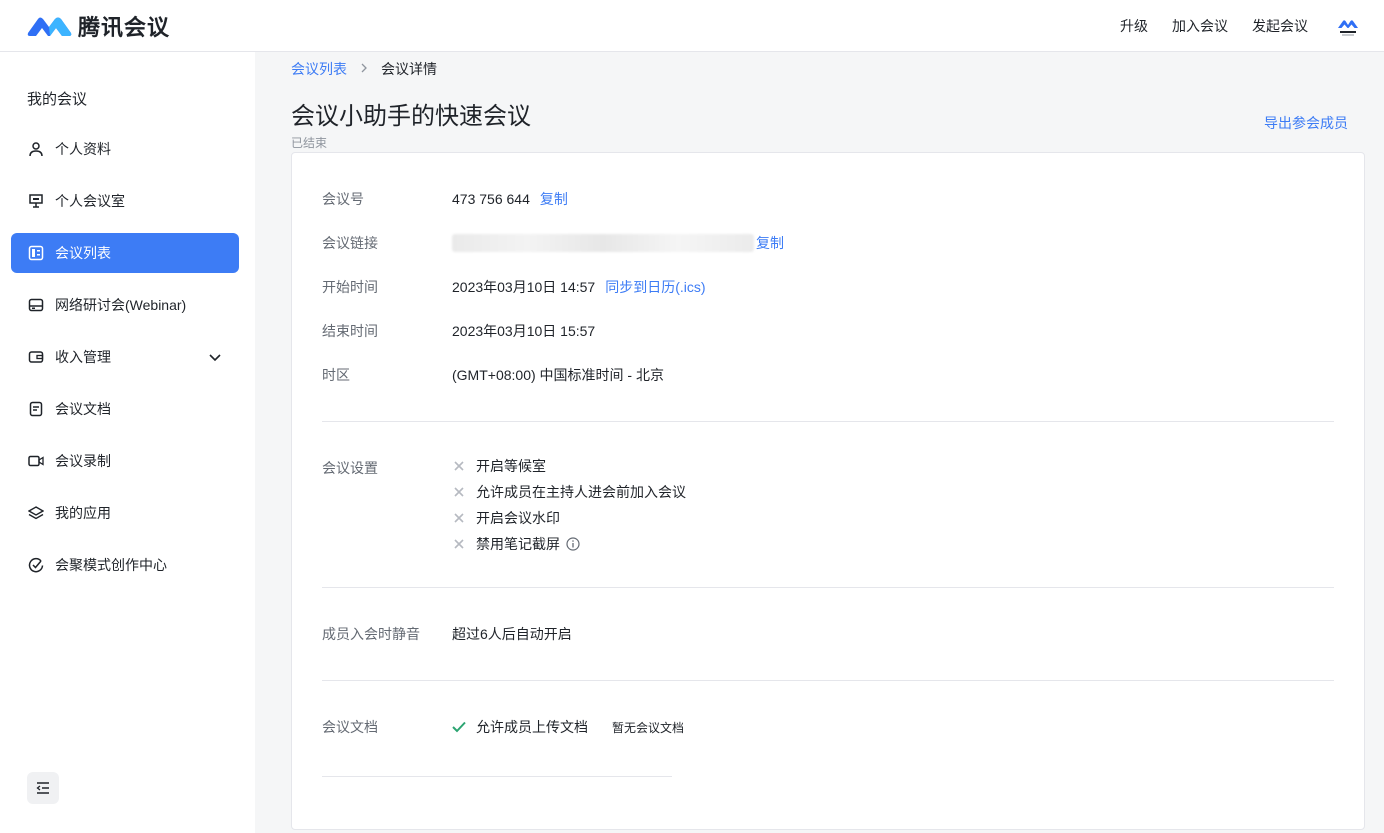  What do you see at coordinates (350, 243) in the screenshot?
I see `meeting-link-label: 会议链接` at bounding box center [350, 243].